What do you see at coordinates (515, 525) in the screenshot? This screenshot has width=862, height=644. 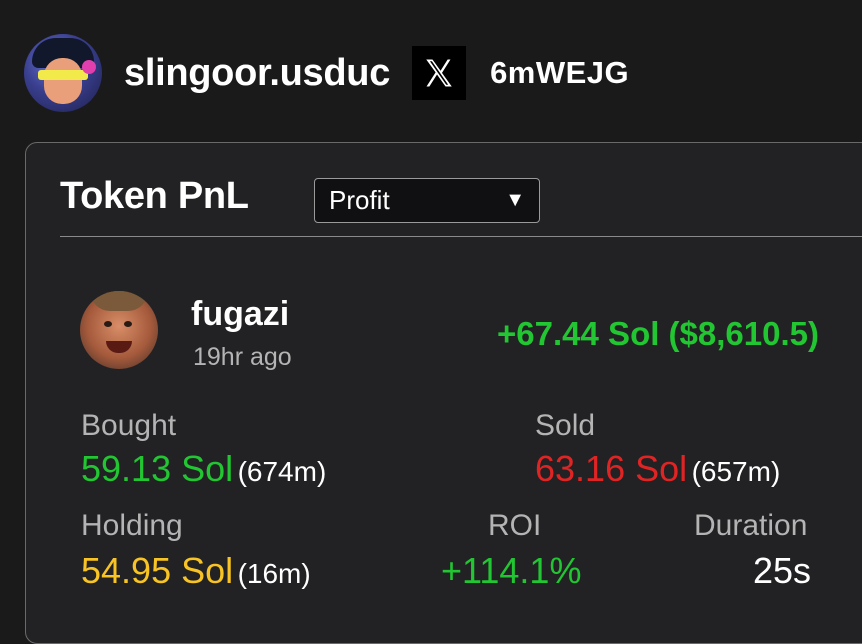 I see `roi-label: ROI` at bounding box center [515, 525].